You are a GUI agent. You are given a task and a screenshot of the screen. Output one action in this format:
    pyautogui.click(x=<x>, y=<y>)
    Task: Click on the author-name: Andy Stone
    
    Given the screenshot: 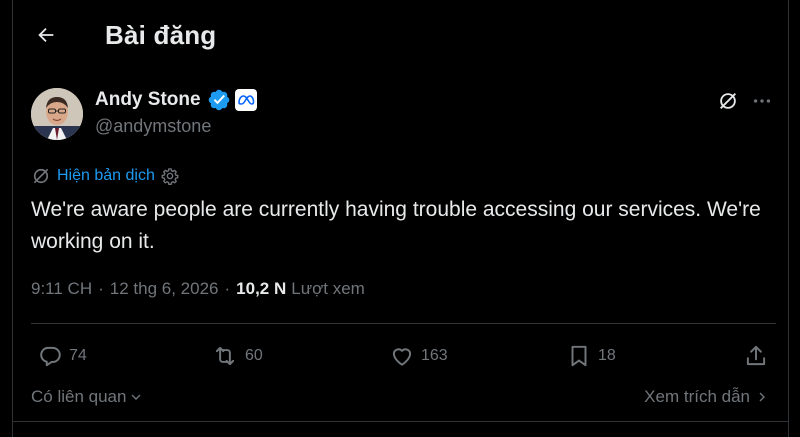 What is the action you would take?
    pyautogui.click(x=148, y=100)
    